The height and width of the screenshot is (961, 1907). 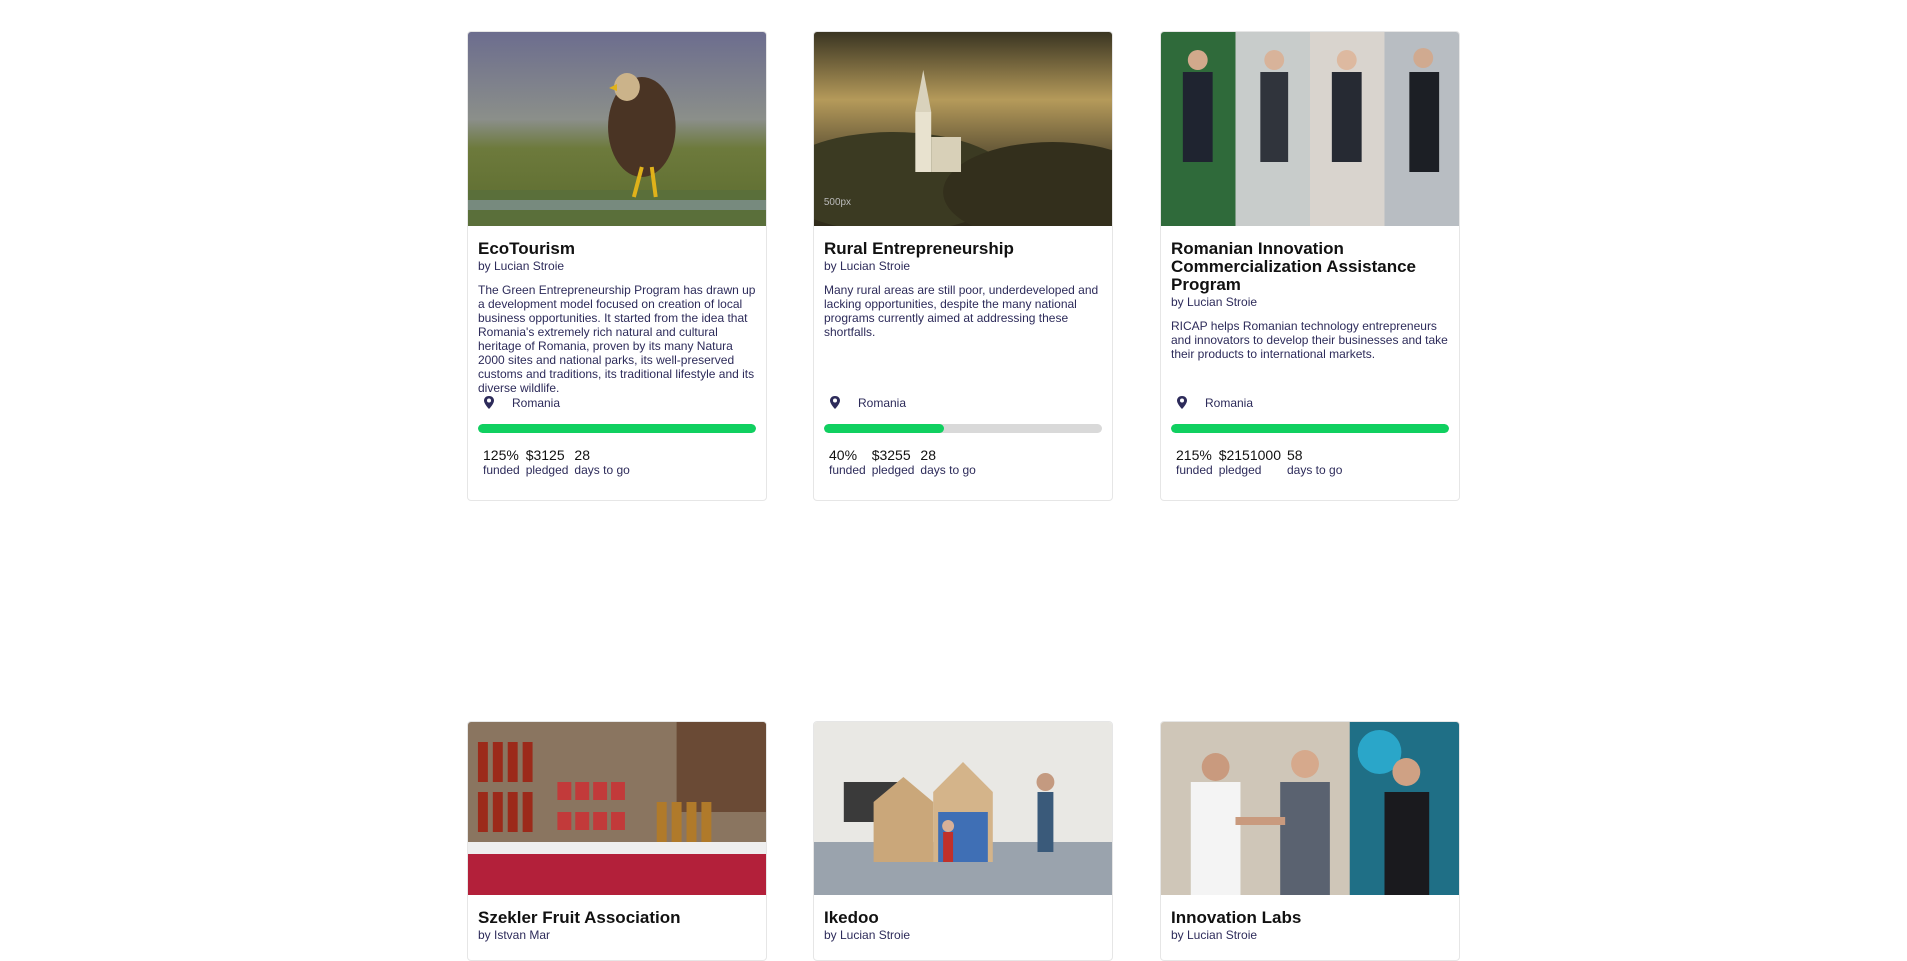 I want to click on funded-stat: 215% funded, so click(x=1194, y=463).